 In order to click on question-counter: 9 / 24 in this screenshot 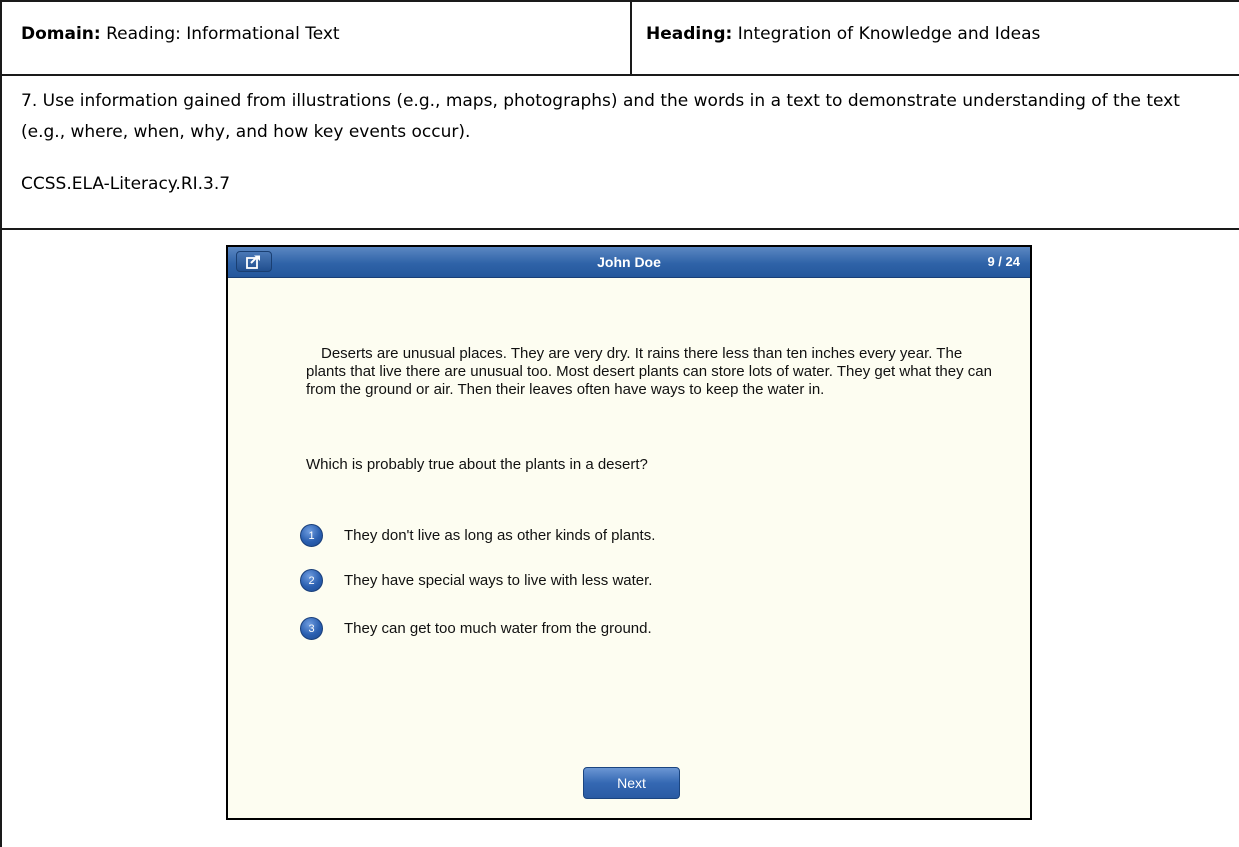, I will do `click(1003, 261)`.